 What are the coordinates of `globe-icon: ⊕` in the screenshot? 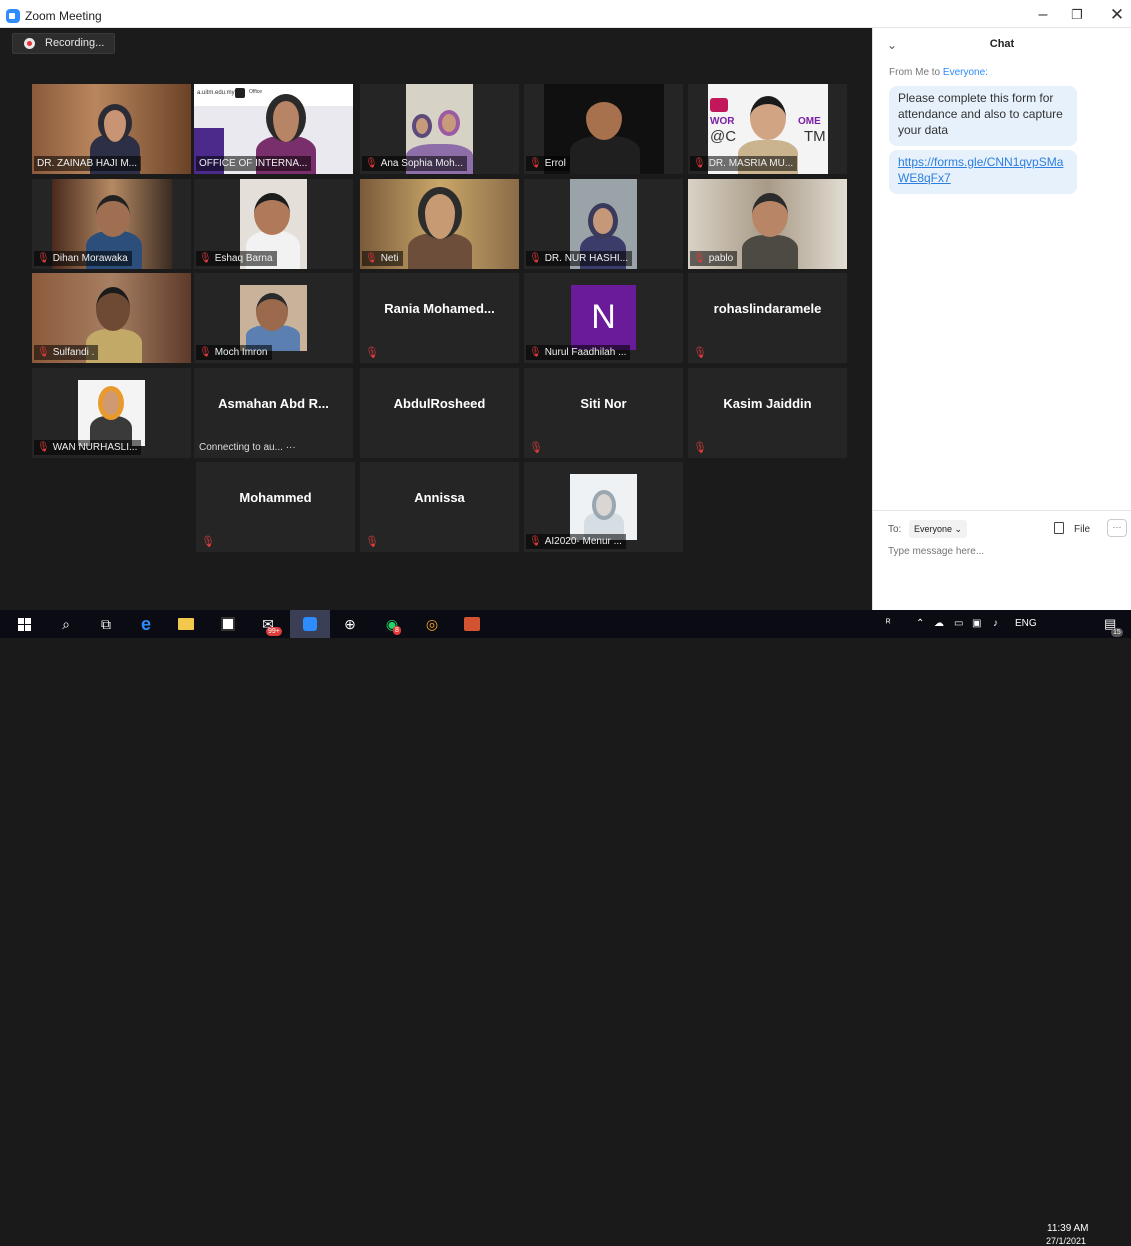 It's located at (350, 624).